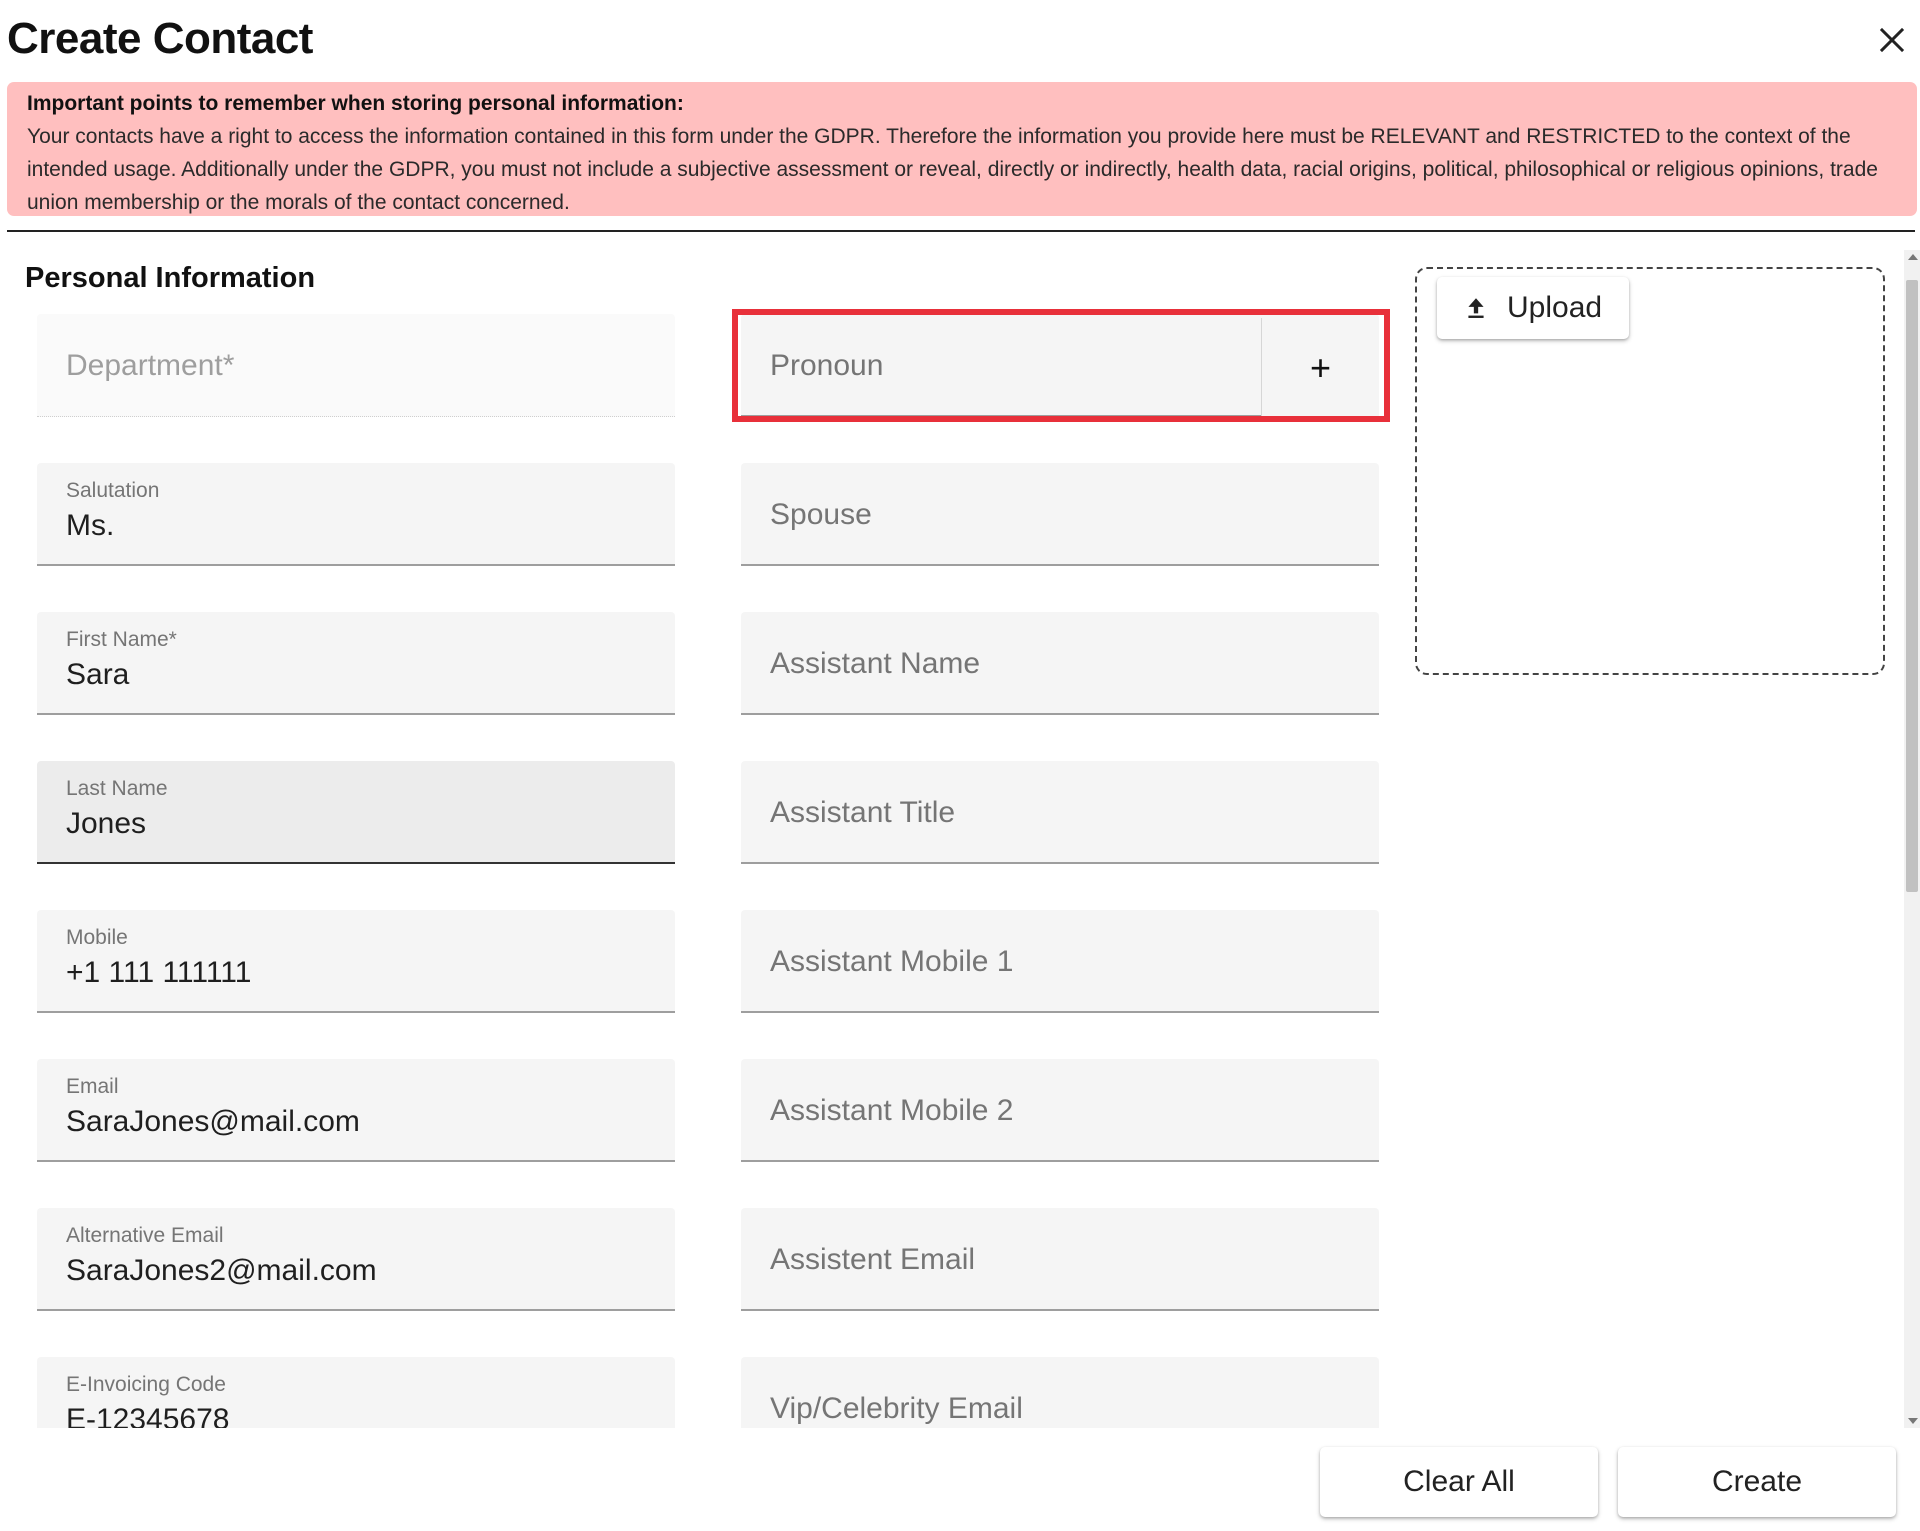 This screenshot has height=1531, width=1920. What do you see at coordinates (1060, 1392) in the screenshot?
I see `vip-celebrity-email-field: Vip/Celebrity Email` at bounding box center [1060, 1392].